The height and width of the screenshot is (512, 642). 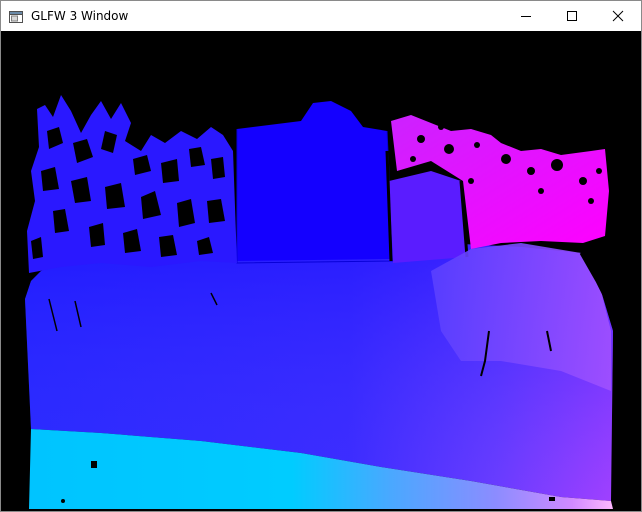 I want to click on minimize-icon, so click(x=526, y=16).